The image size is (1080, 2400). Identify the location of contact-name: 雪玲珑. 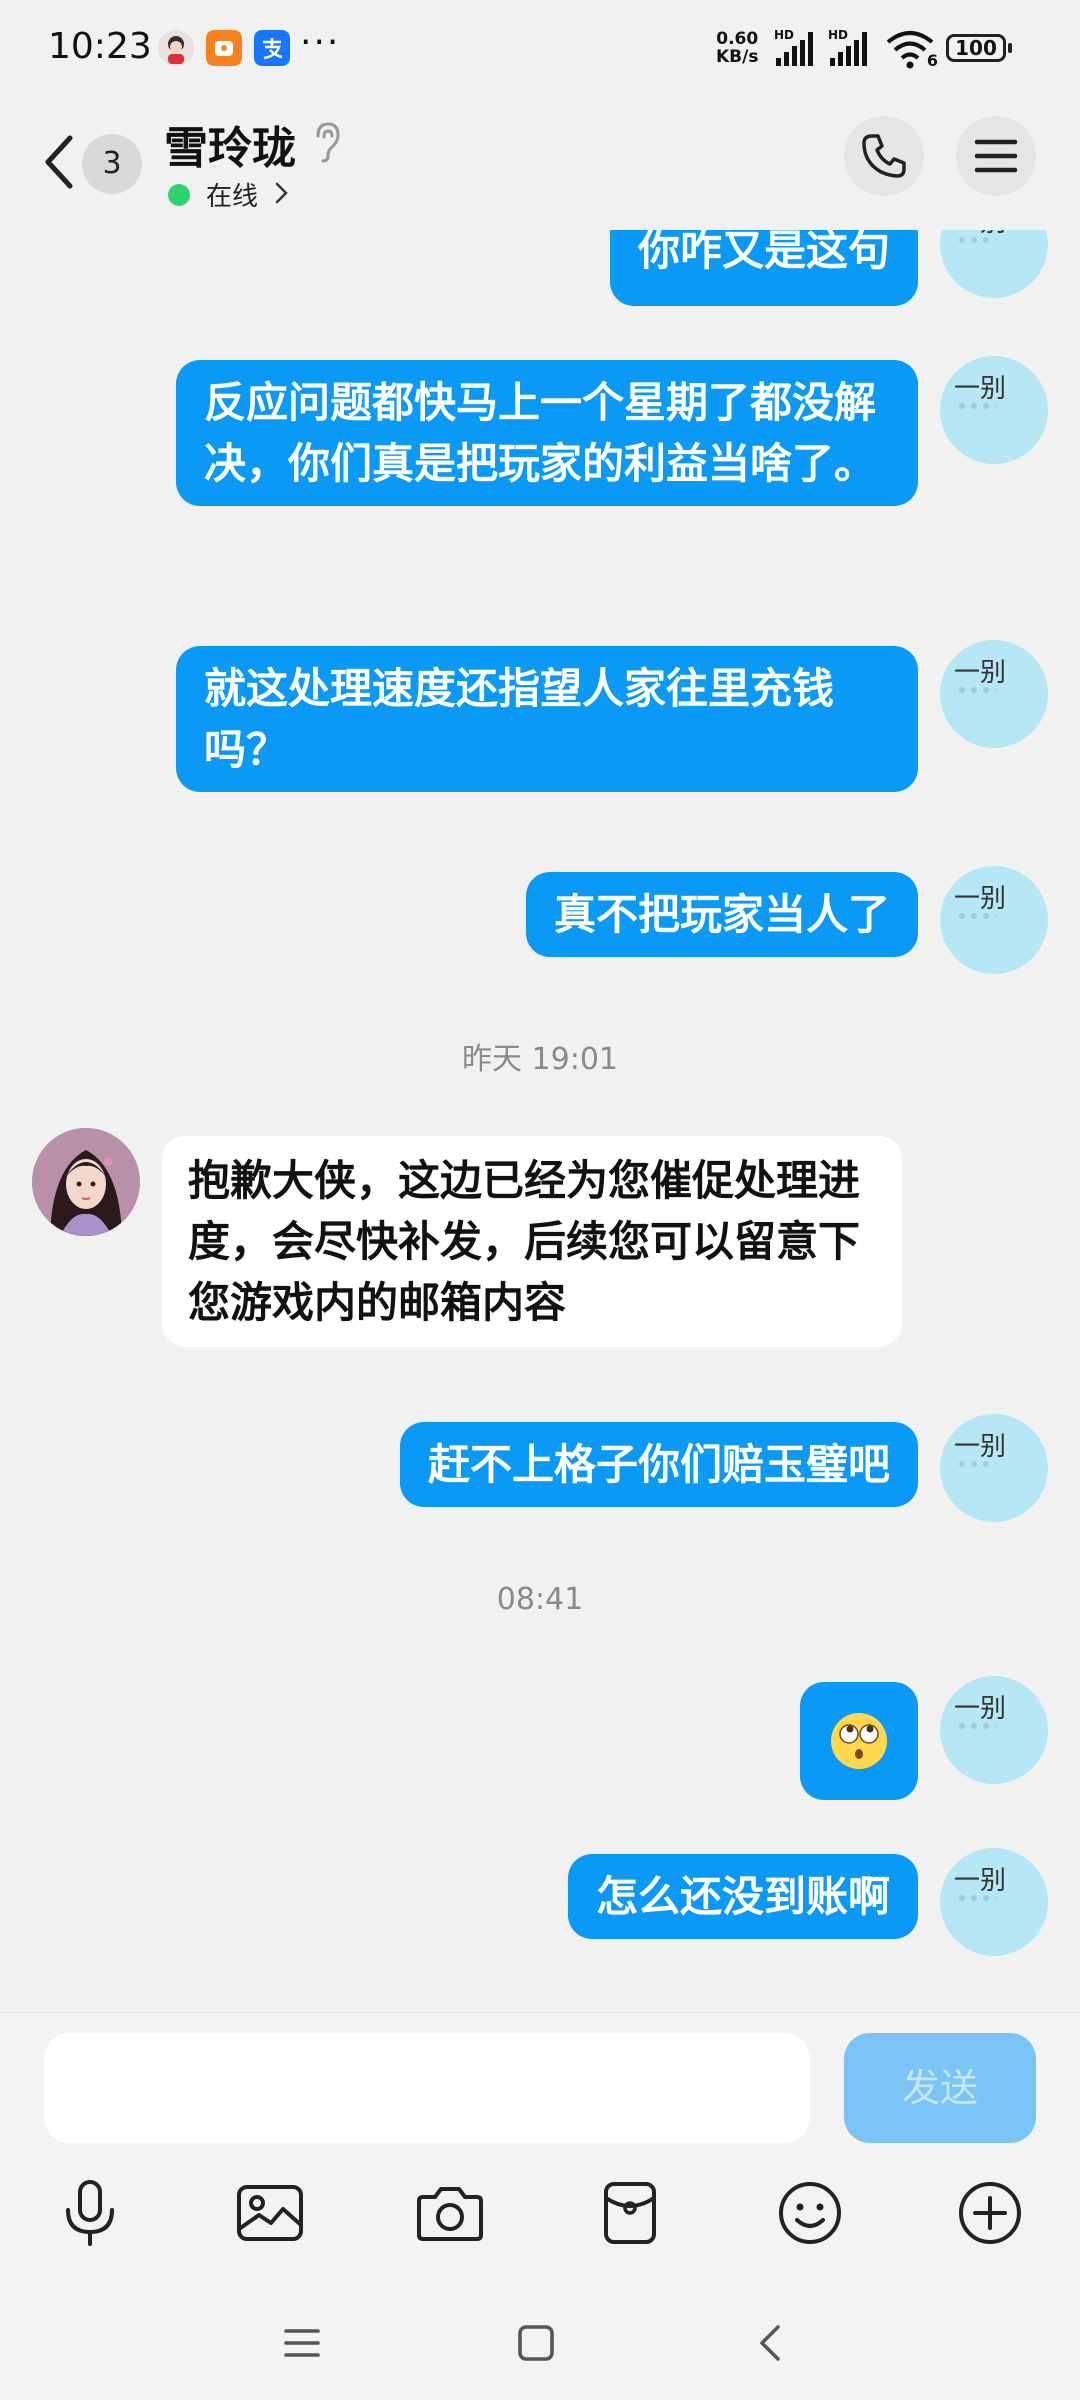
(230, 144).